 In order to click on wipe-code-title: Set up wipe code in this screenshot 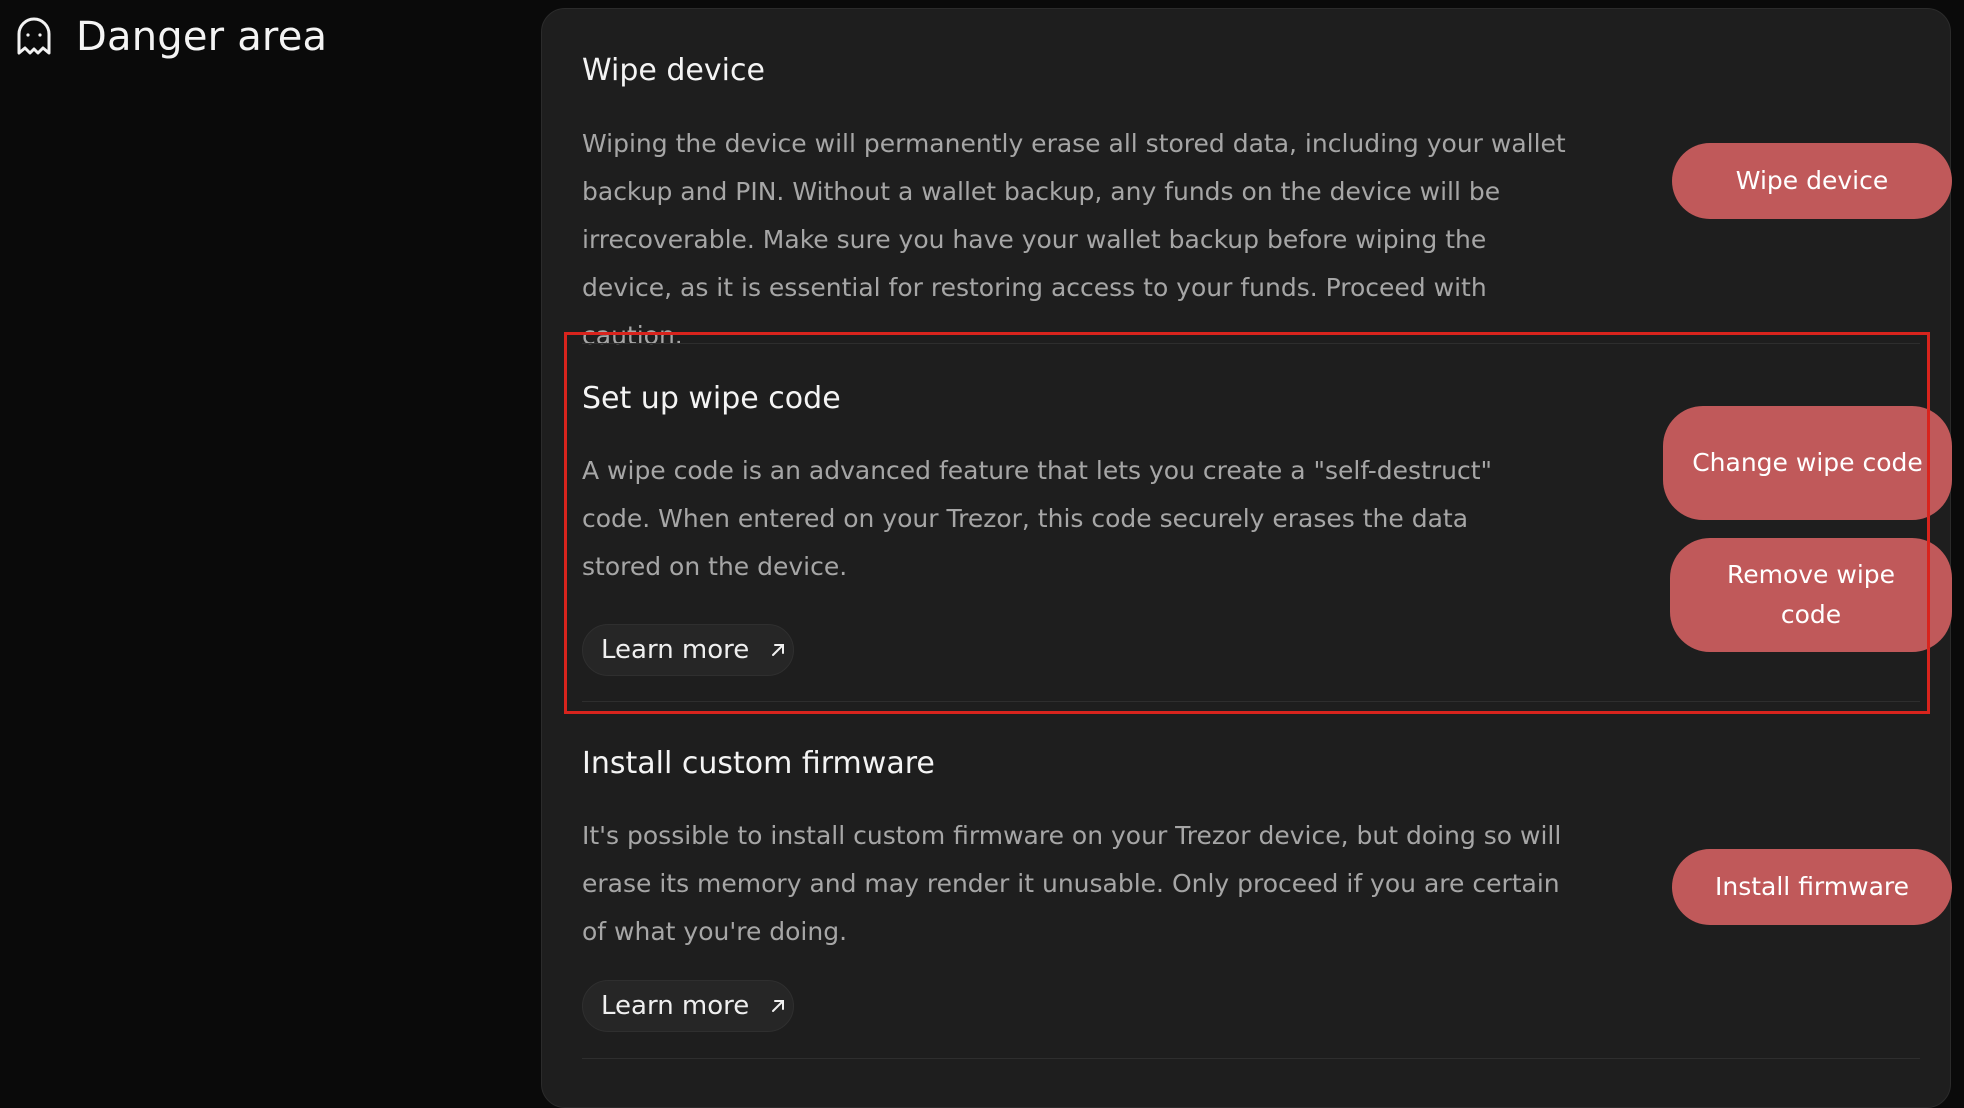, I will do `click(711, 398)`.